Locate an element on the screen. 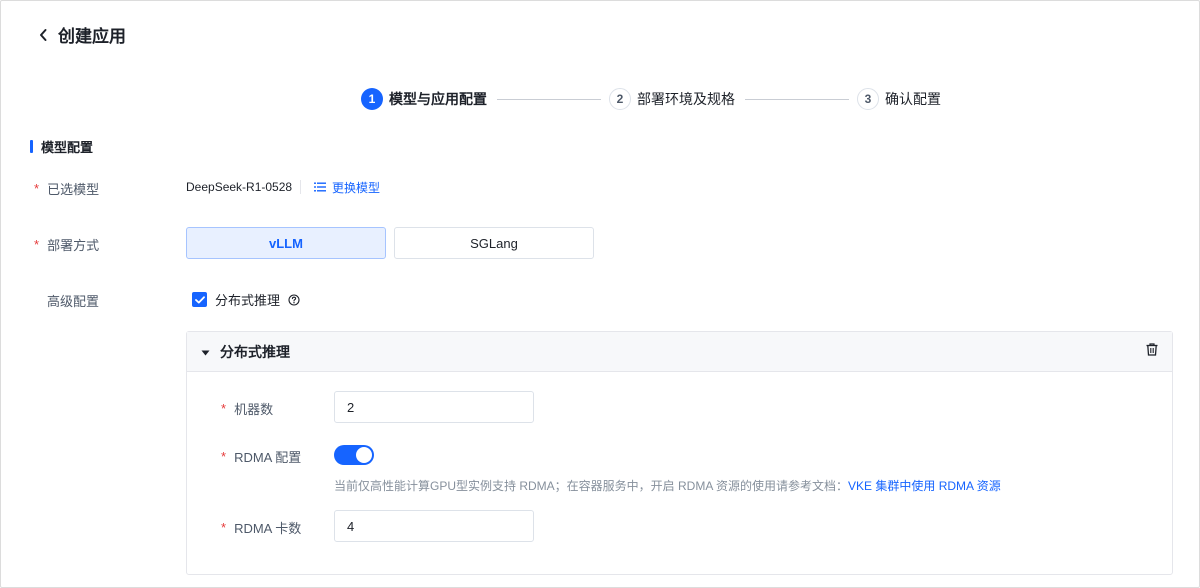 The height and width of the screenshot is (588, 1200). distributed-checkbox is located at coordinates (199, 299).